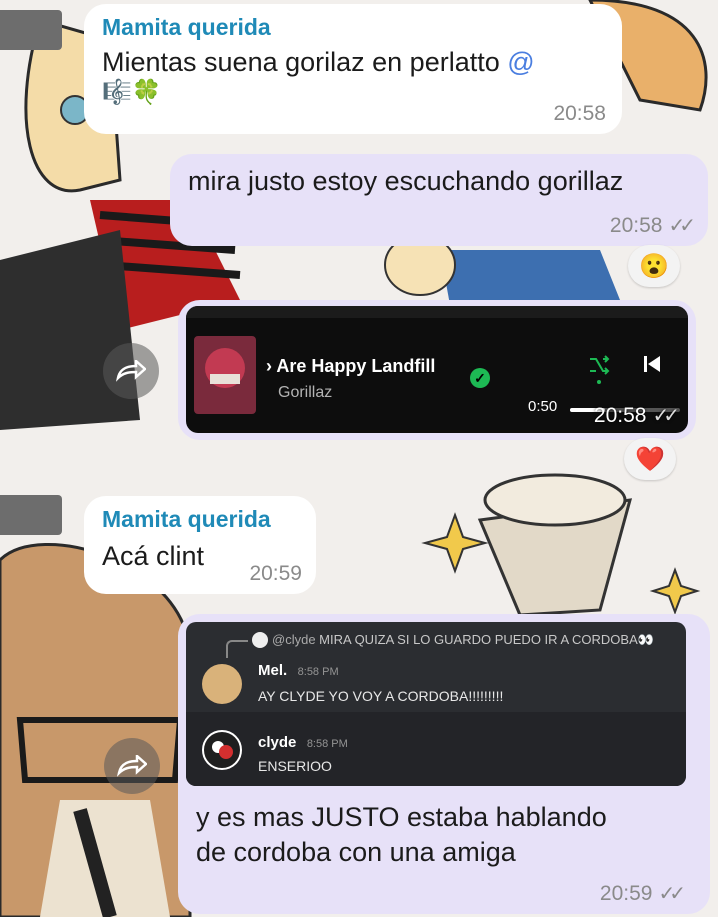 The height and width of the screenshot is (917, 718). What do you see at coordinates (652, 364) in the screenshot?
I see `skip-previous-icon` at bounding box center [652, 364].